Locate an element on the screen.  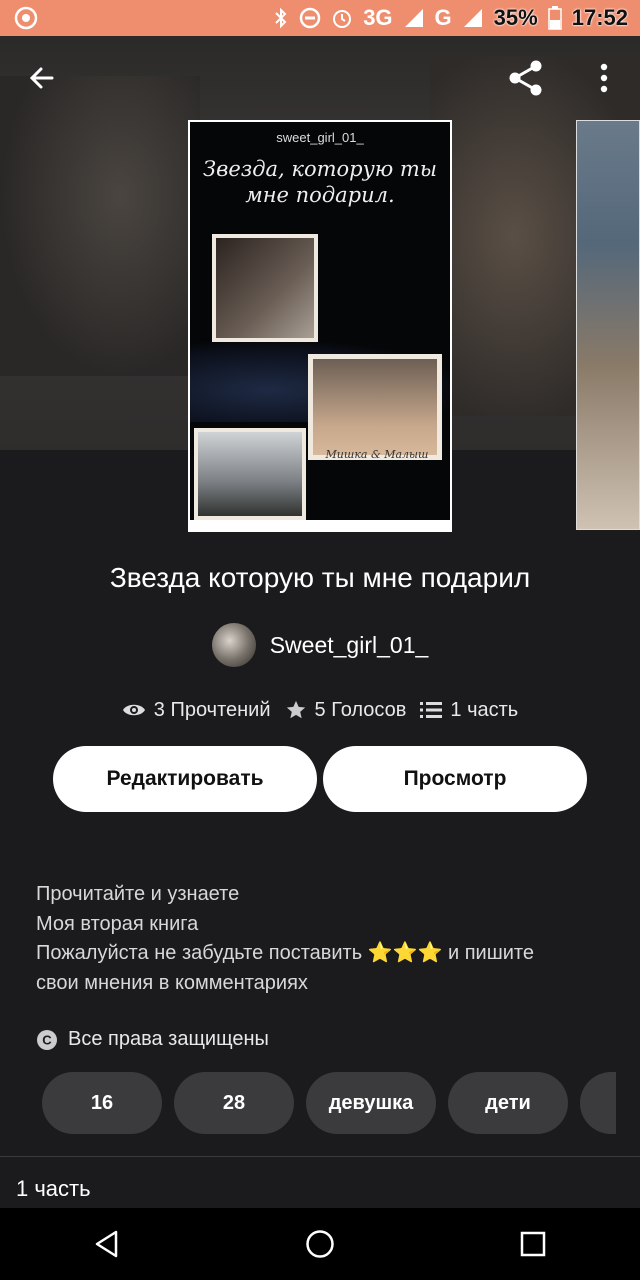
square-recents-icon is located at coordinates (533, 1244).